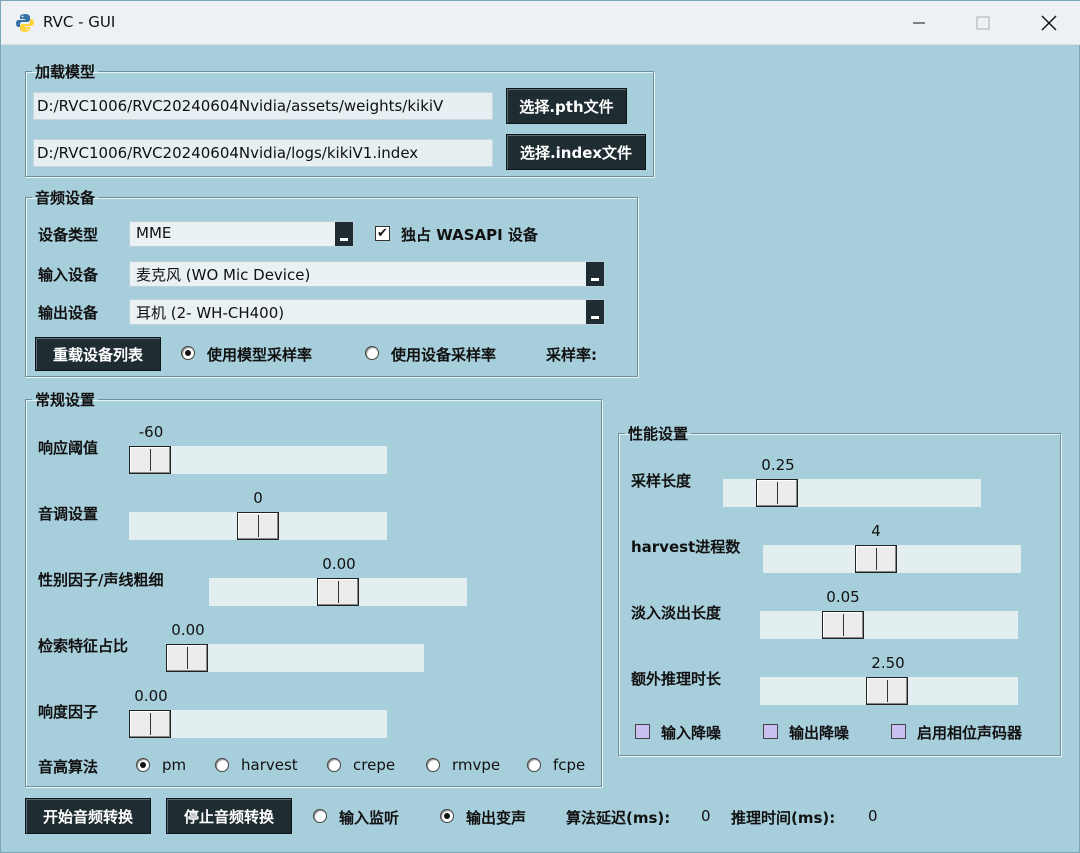  I want to click on crossfade-label: 淡入淡出长度, so click(676, 613).